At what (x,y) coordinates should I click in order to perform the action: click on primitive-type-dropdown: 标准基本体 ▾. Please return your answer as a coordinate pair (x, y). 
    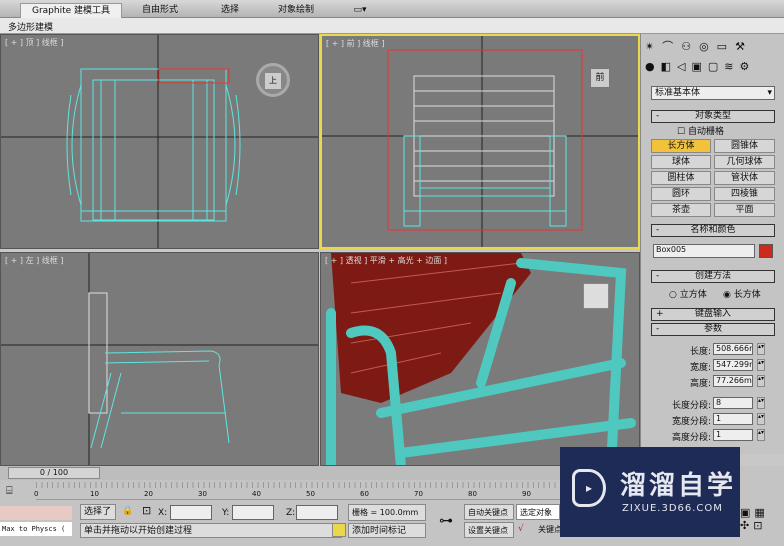
    Looking at the image, I should click on (713, 93).